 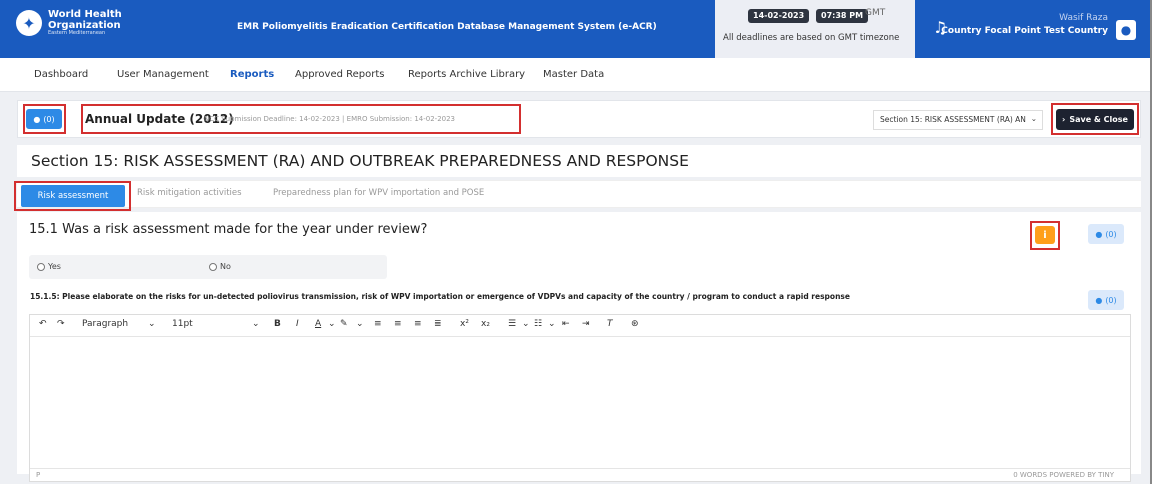 I want to click on align-justify-icon: ≣, so click(x=438, y=324).